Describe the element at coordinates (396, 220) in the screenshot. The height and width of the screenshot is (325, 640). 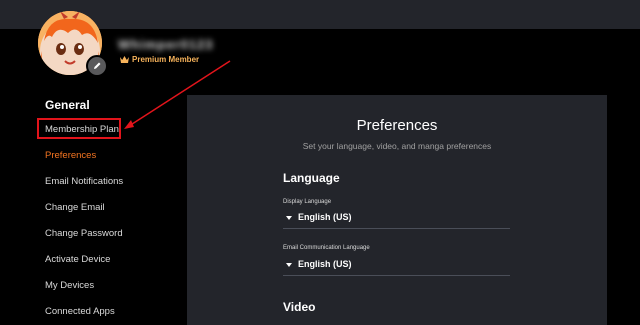
I see `display-language-select: English (US)` at that location.